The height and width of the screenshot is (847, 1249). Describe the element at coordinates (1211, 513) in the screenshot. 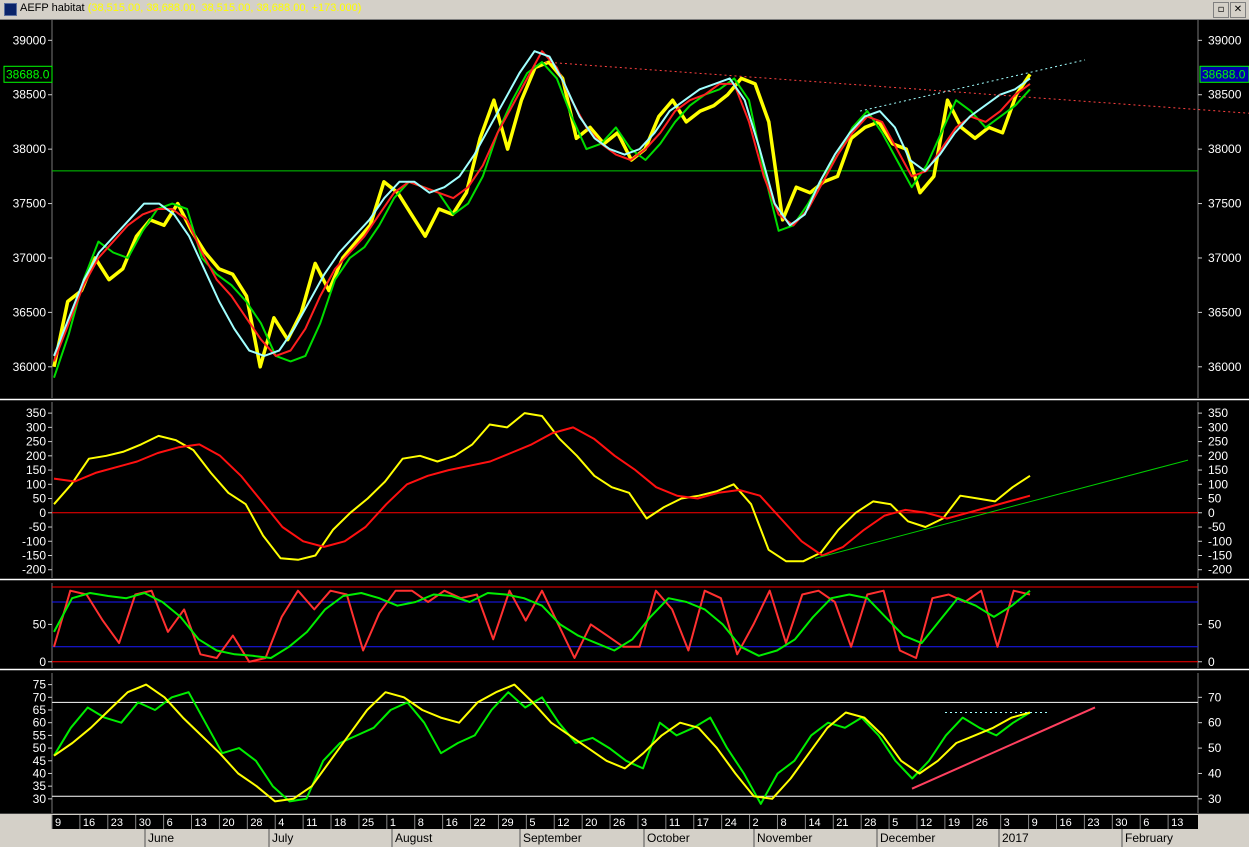

I see `y-tick-label-right: 0` at that location.